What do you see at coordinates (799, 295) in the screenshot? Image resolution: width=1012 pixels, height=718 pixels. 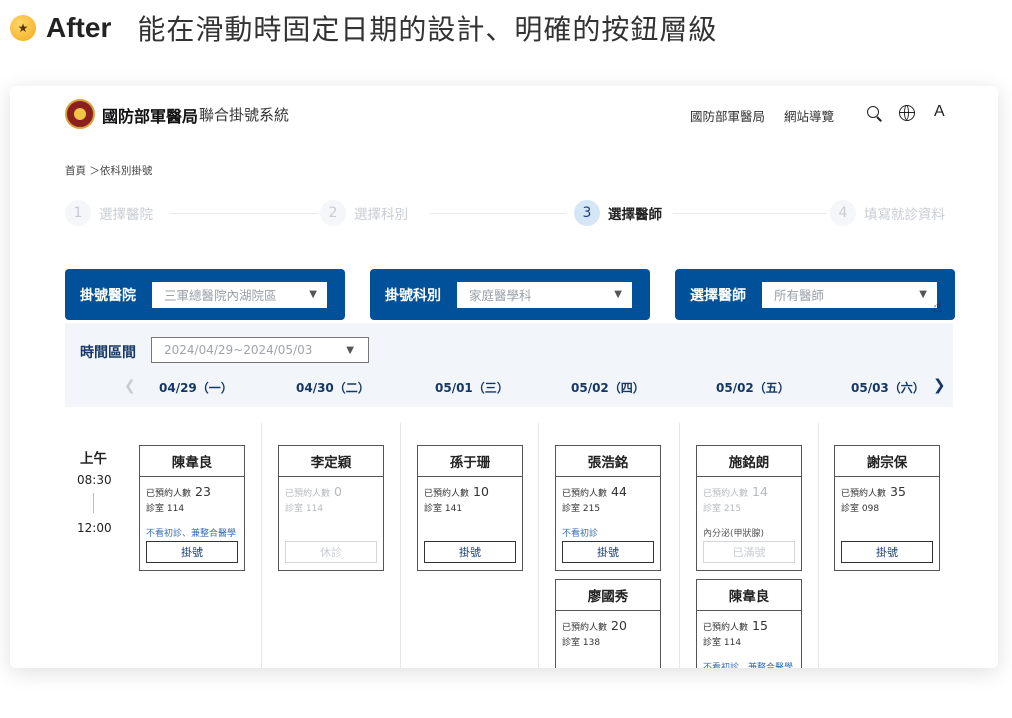 I see `select-value: 所有醫師` at bounding box center [799, 295].